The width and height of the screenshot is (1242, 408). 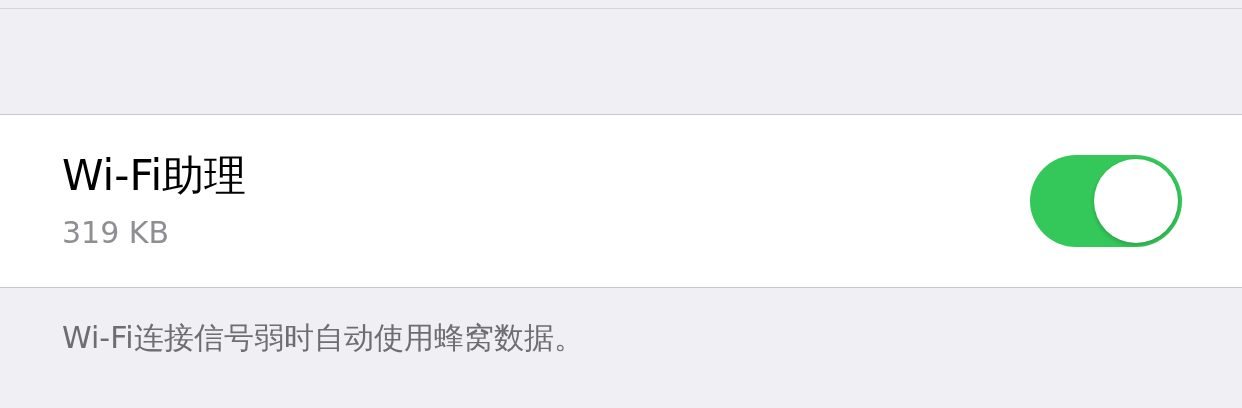 What do you see at coordinates (116, 233) in the screenshot?
I see `data-usage: 319 KB` at bounding box center [116, 233].